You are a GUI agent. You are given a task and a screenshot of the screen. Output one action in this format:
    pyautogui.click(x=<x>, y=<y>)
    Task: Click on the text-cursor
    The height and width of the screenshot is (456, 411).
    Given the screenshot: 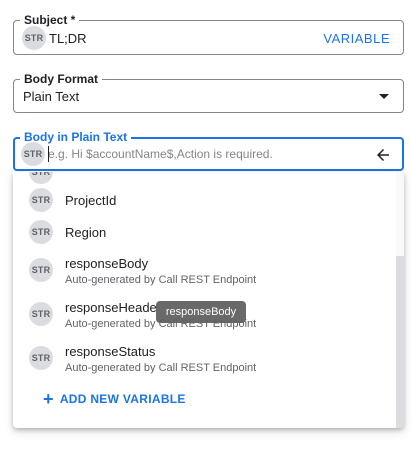 What is the action you would take?
    pyautogui.click(x=48, y=154)
    